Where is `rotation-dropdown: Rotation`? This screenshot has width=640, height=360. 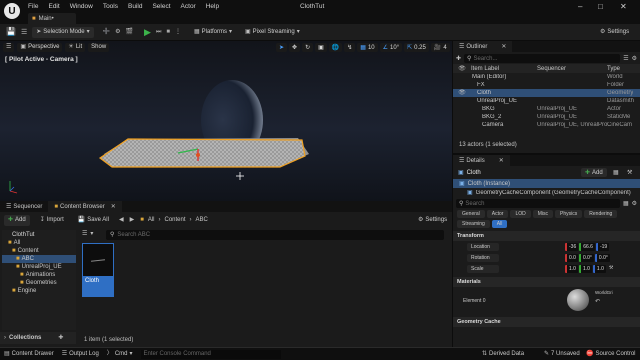 rotation-dropdown: Rotation is located at coordinates (483, 257).